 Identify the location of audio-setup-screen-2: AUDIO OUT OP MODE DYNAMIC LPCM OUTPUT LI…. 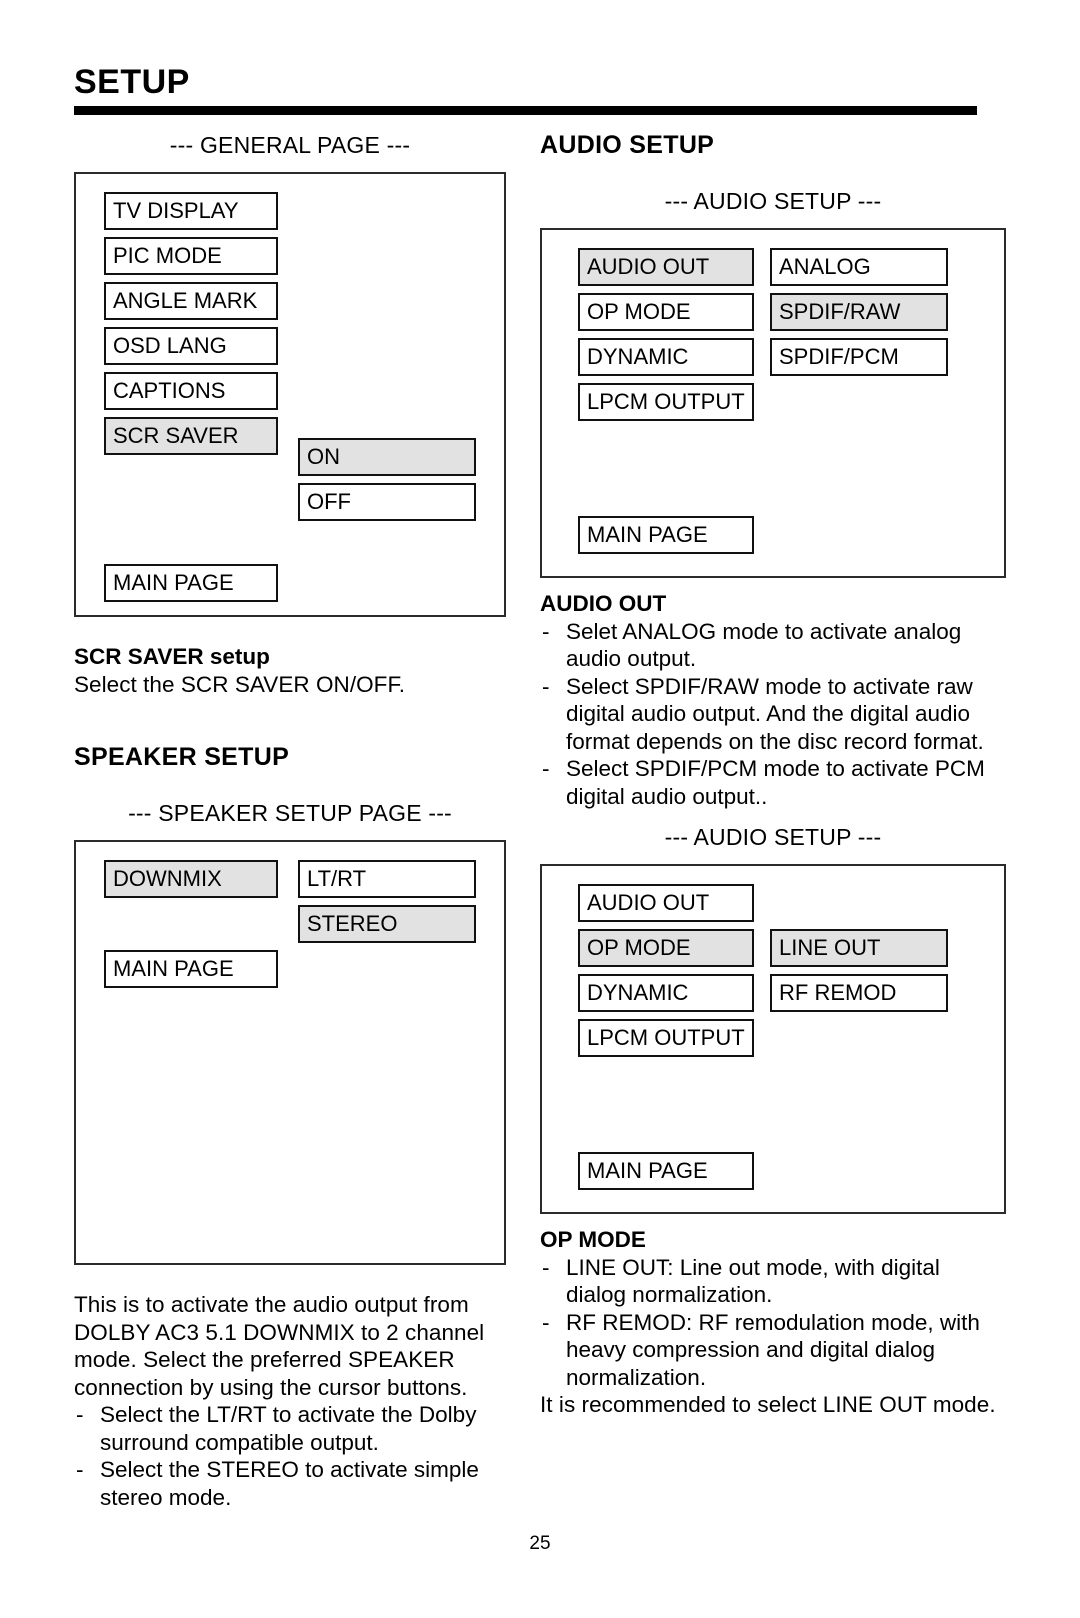
(773, 1039).